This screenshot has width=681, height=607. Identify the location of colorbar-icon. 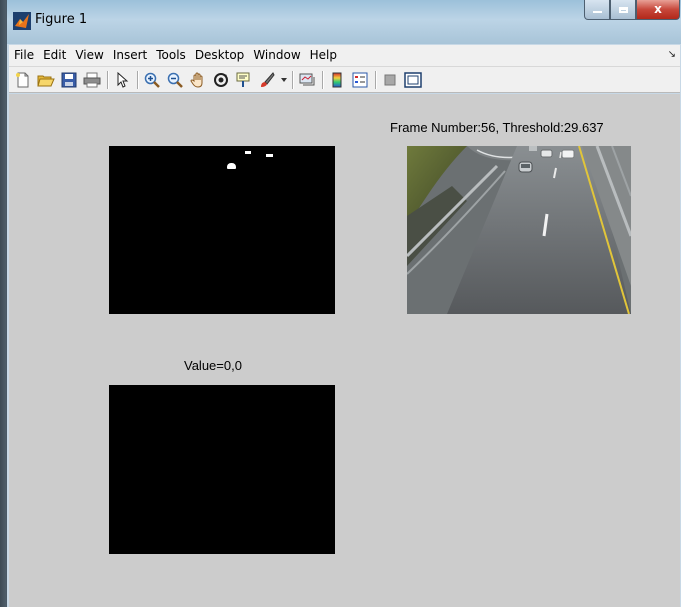
(337, 80).